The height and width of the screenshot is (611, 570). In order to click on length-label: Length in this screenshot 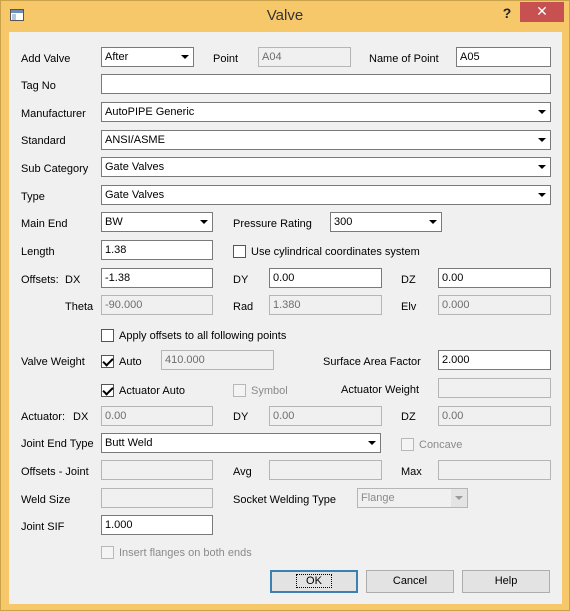, I will do `click(38, 252)`.